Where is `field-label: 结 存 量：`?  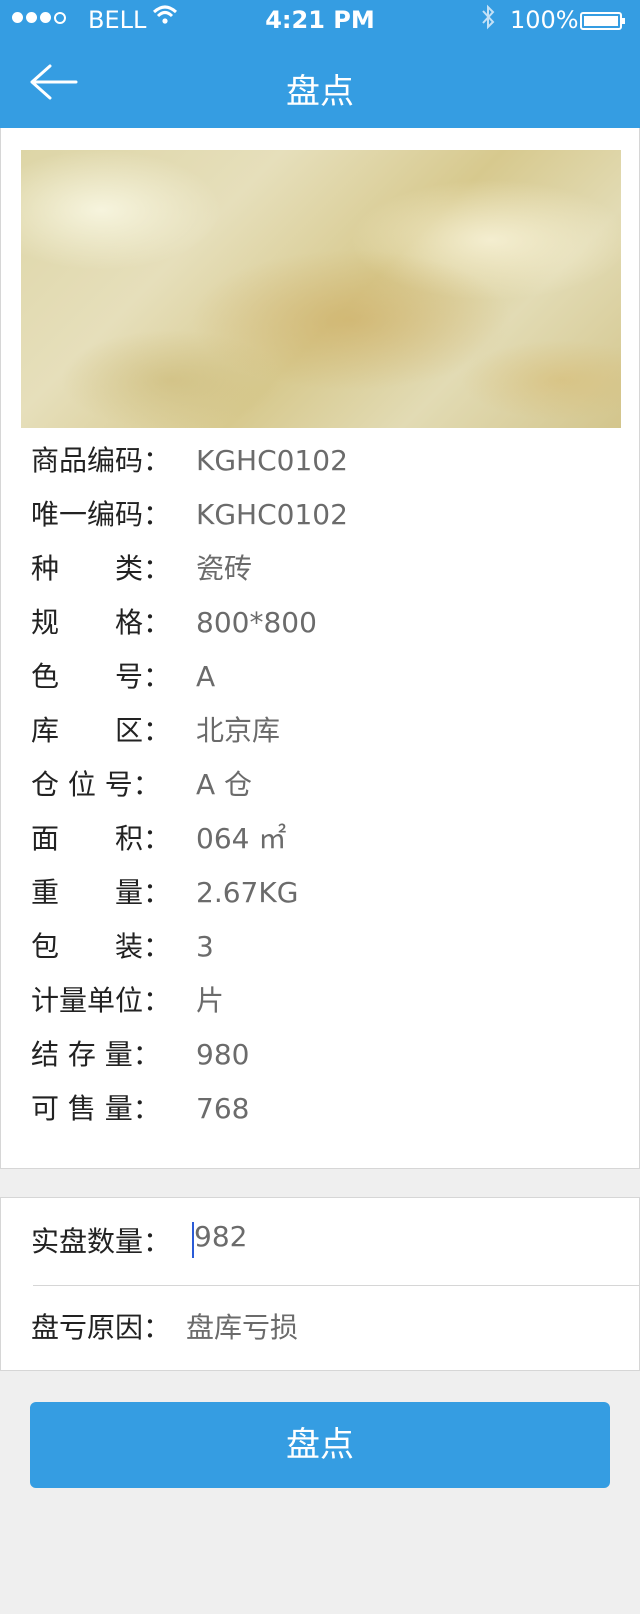
field-label: 结 存 量： is located at coordinates (96, 1054).